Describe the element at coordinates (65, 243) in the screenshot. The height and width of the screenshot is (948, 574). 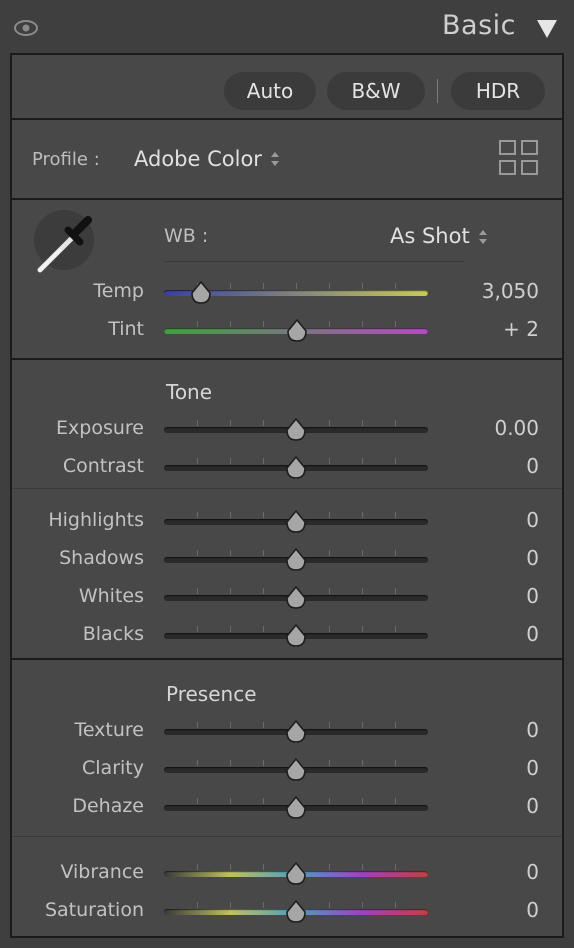
I see `eyedropper-icon` at that location.